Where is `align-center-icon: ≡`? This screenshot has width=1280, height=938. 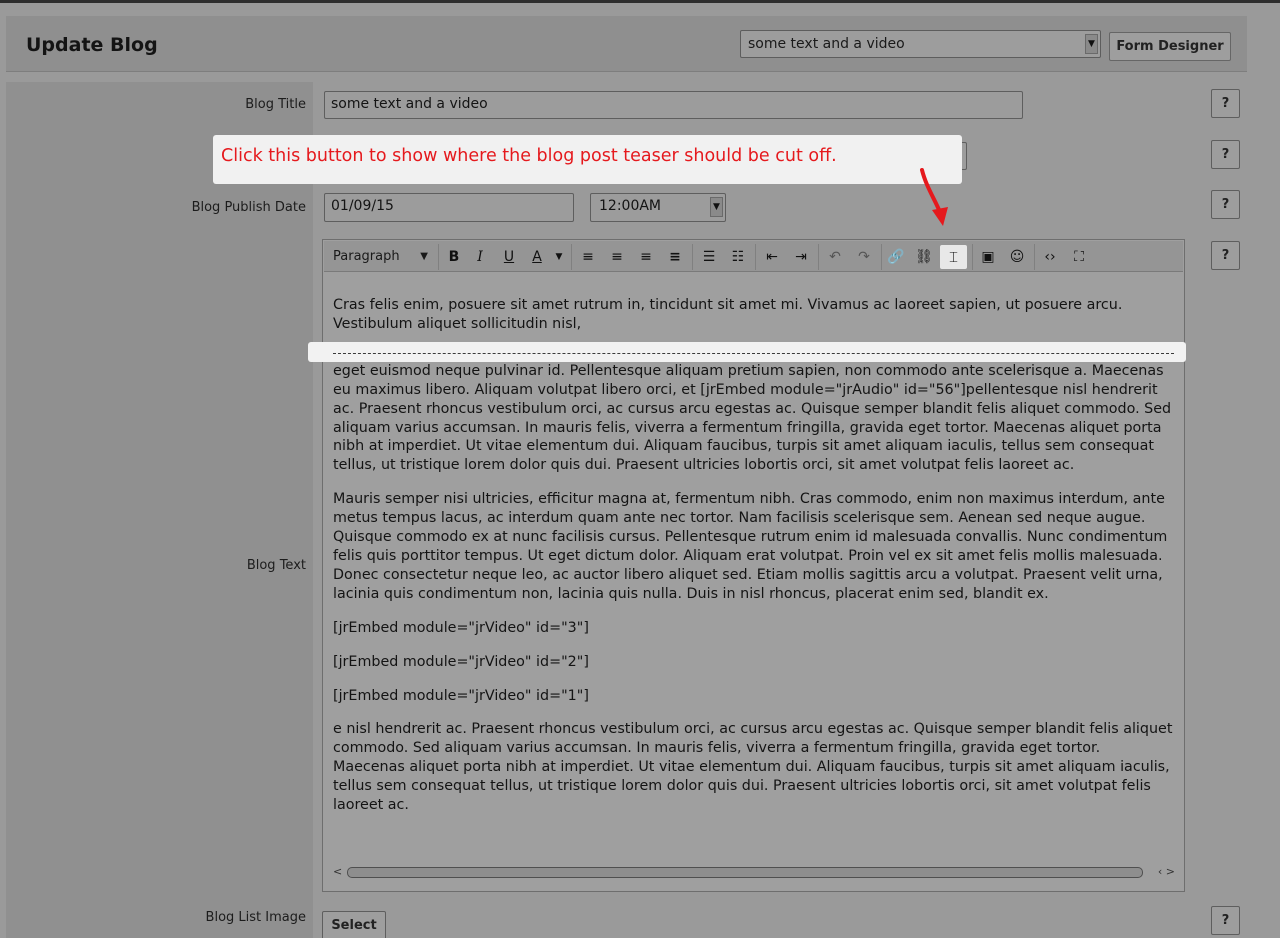
align-center-icon: ≡ is located at coordinates (617, 257).